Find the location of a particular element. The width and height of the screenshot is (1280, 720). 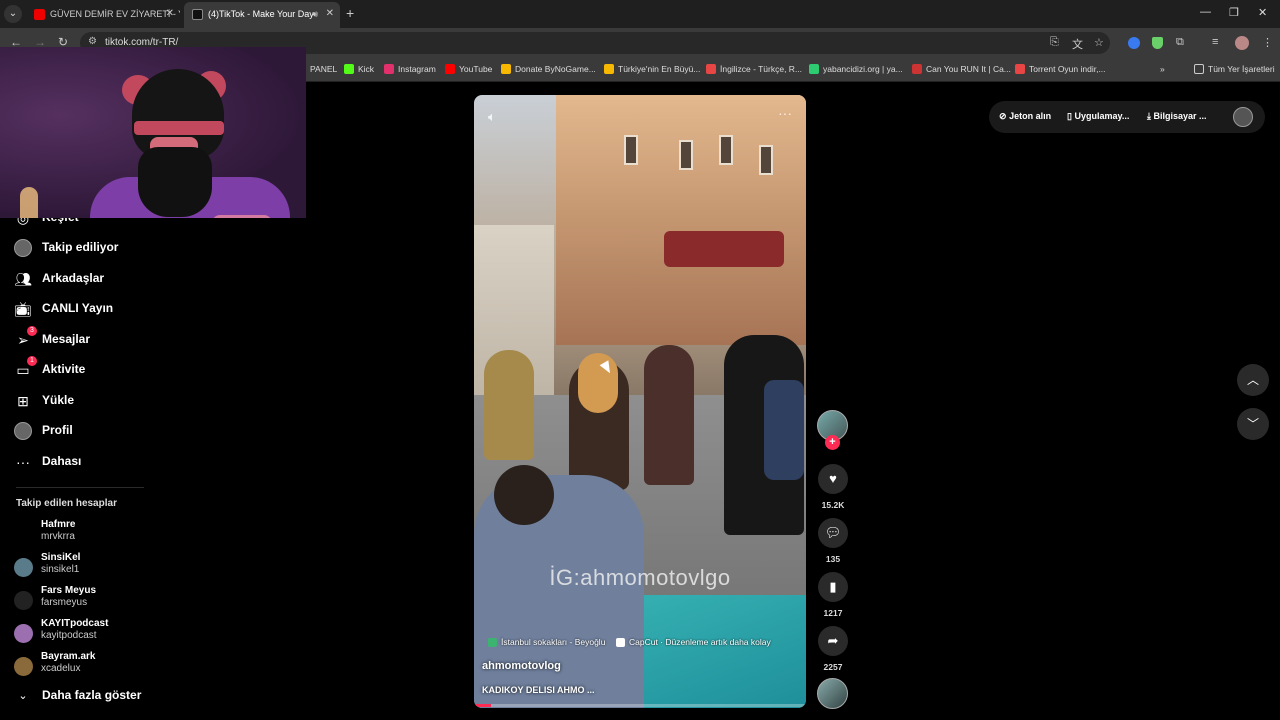

like-count: 15.2K is located at coordinates (833, 505).